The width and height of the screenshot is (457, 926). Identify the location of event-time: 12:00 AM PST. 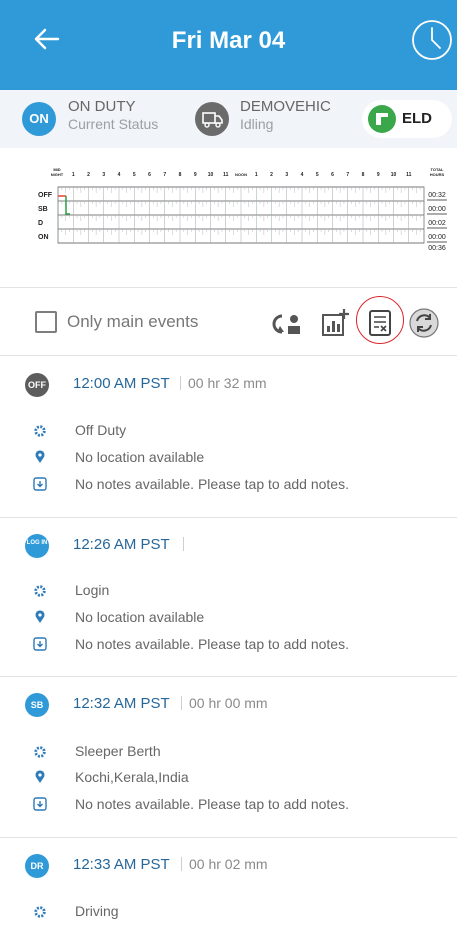
(121, 383).